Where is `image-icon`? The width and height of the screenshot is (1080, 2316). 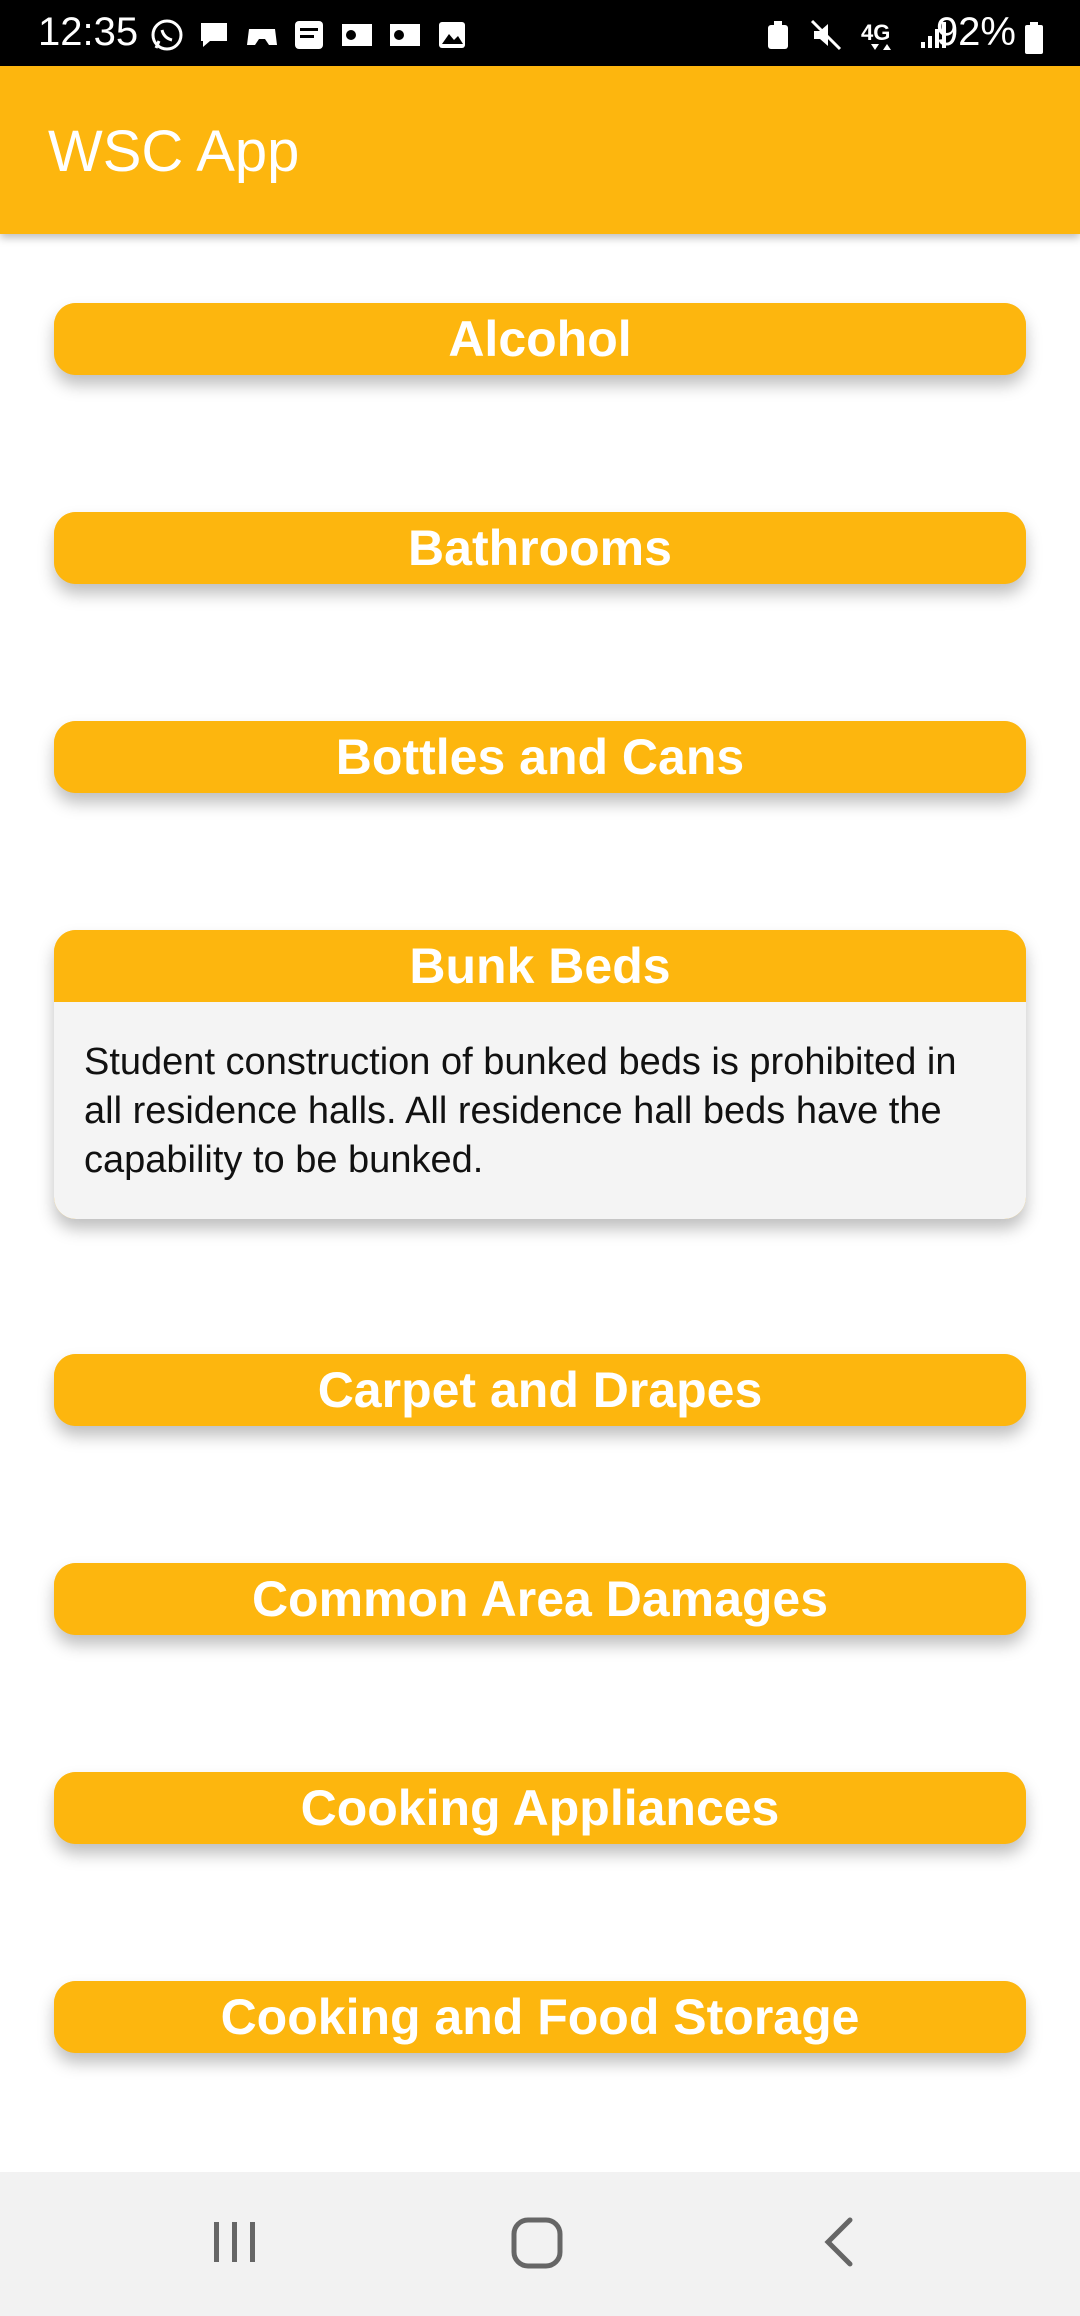 image-icon is located at coordinates (452, 37).